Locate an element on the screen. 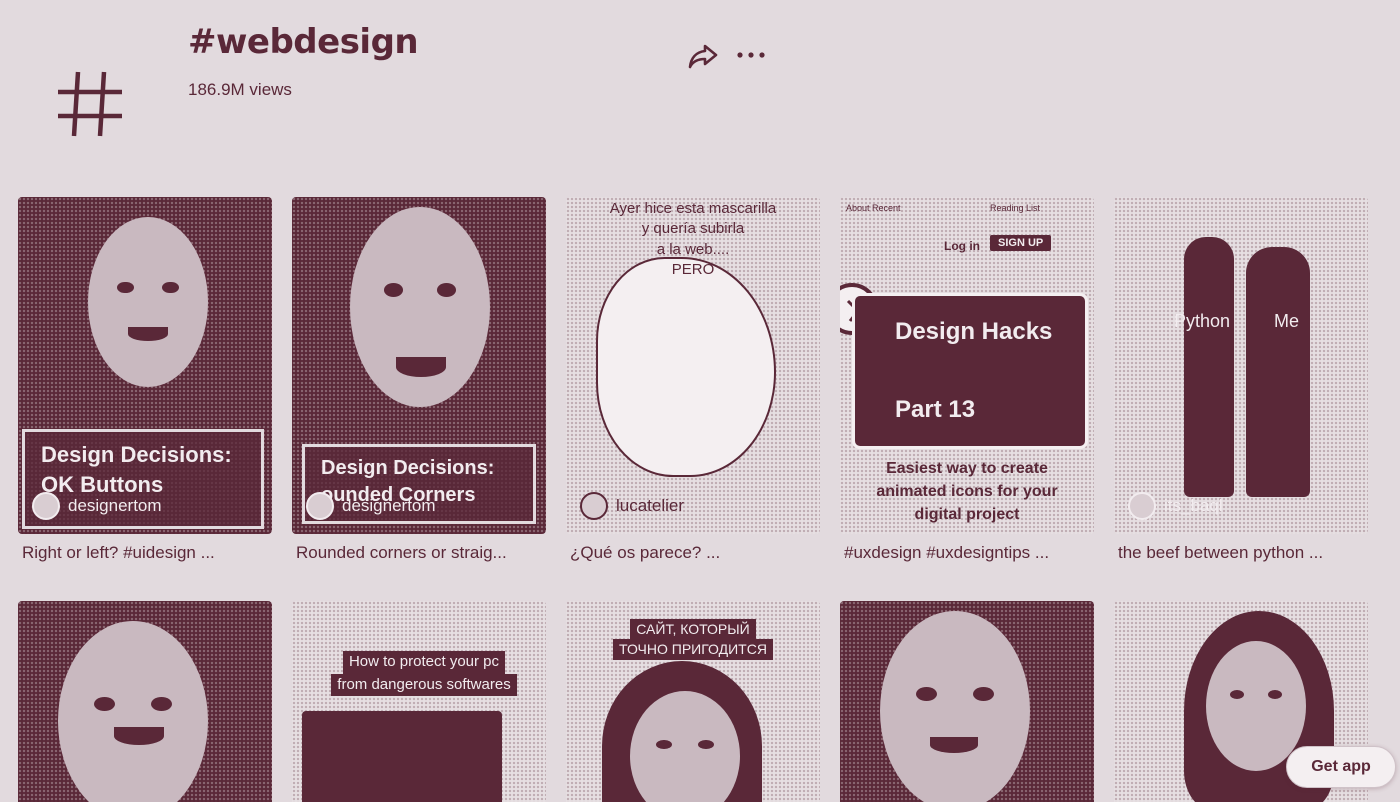  page-title: #webdesign is located at coordinates (303, 42).